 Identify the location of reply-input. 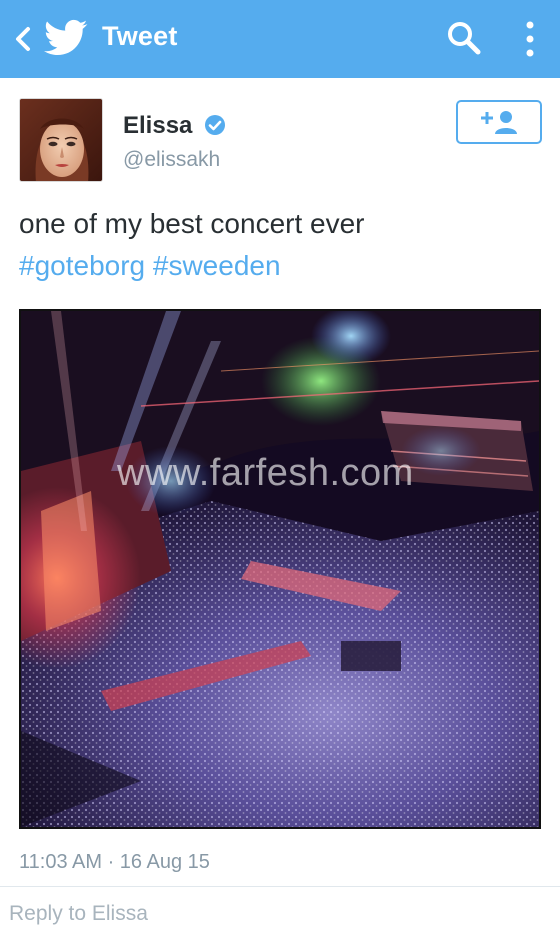
(259, 914).